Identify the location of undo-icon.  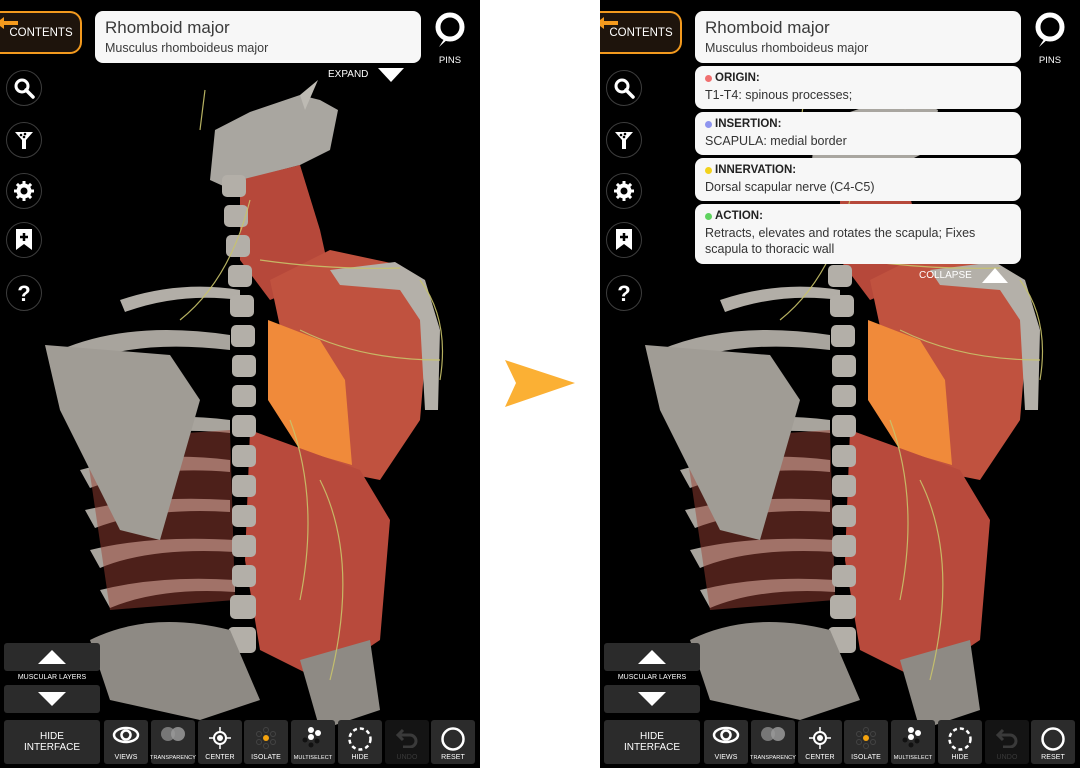
(407, 739).